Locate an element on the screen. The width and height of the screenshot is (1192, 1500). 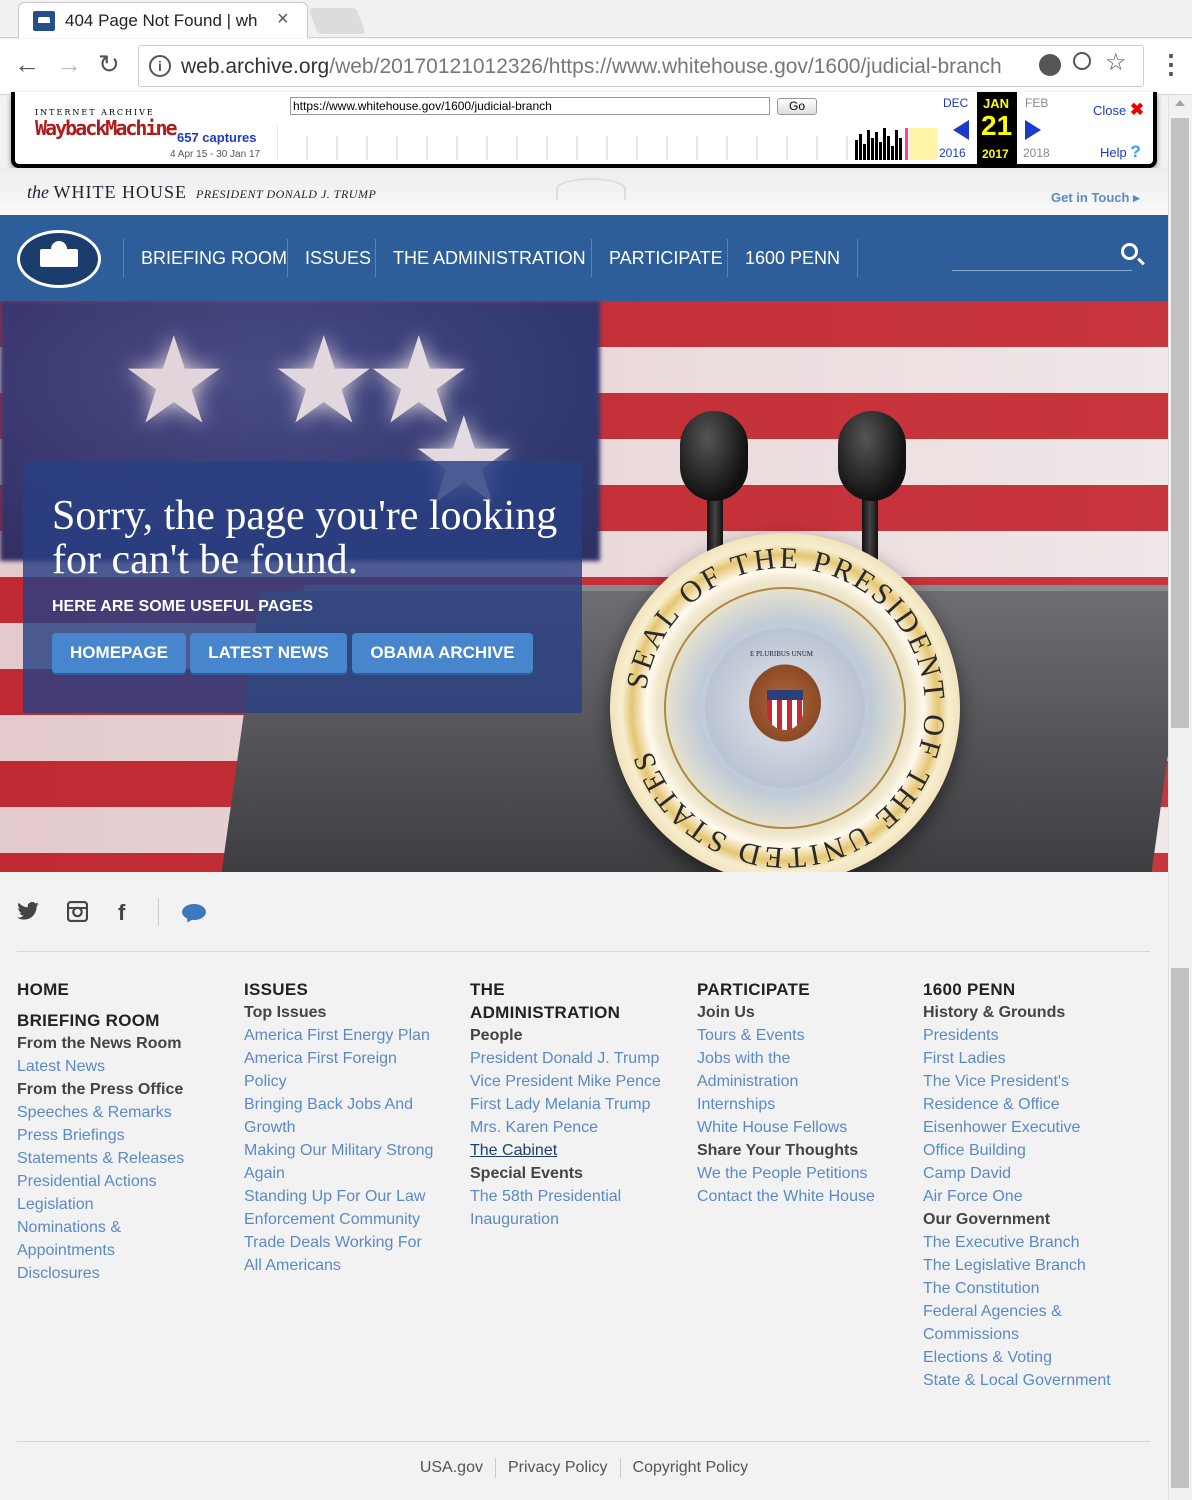
wayback-logo: WaybackMachine is located at coordinates (106, 128).